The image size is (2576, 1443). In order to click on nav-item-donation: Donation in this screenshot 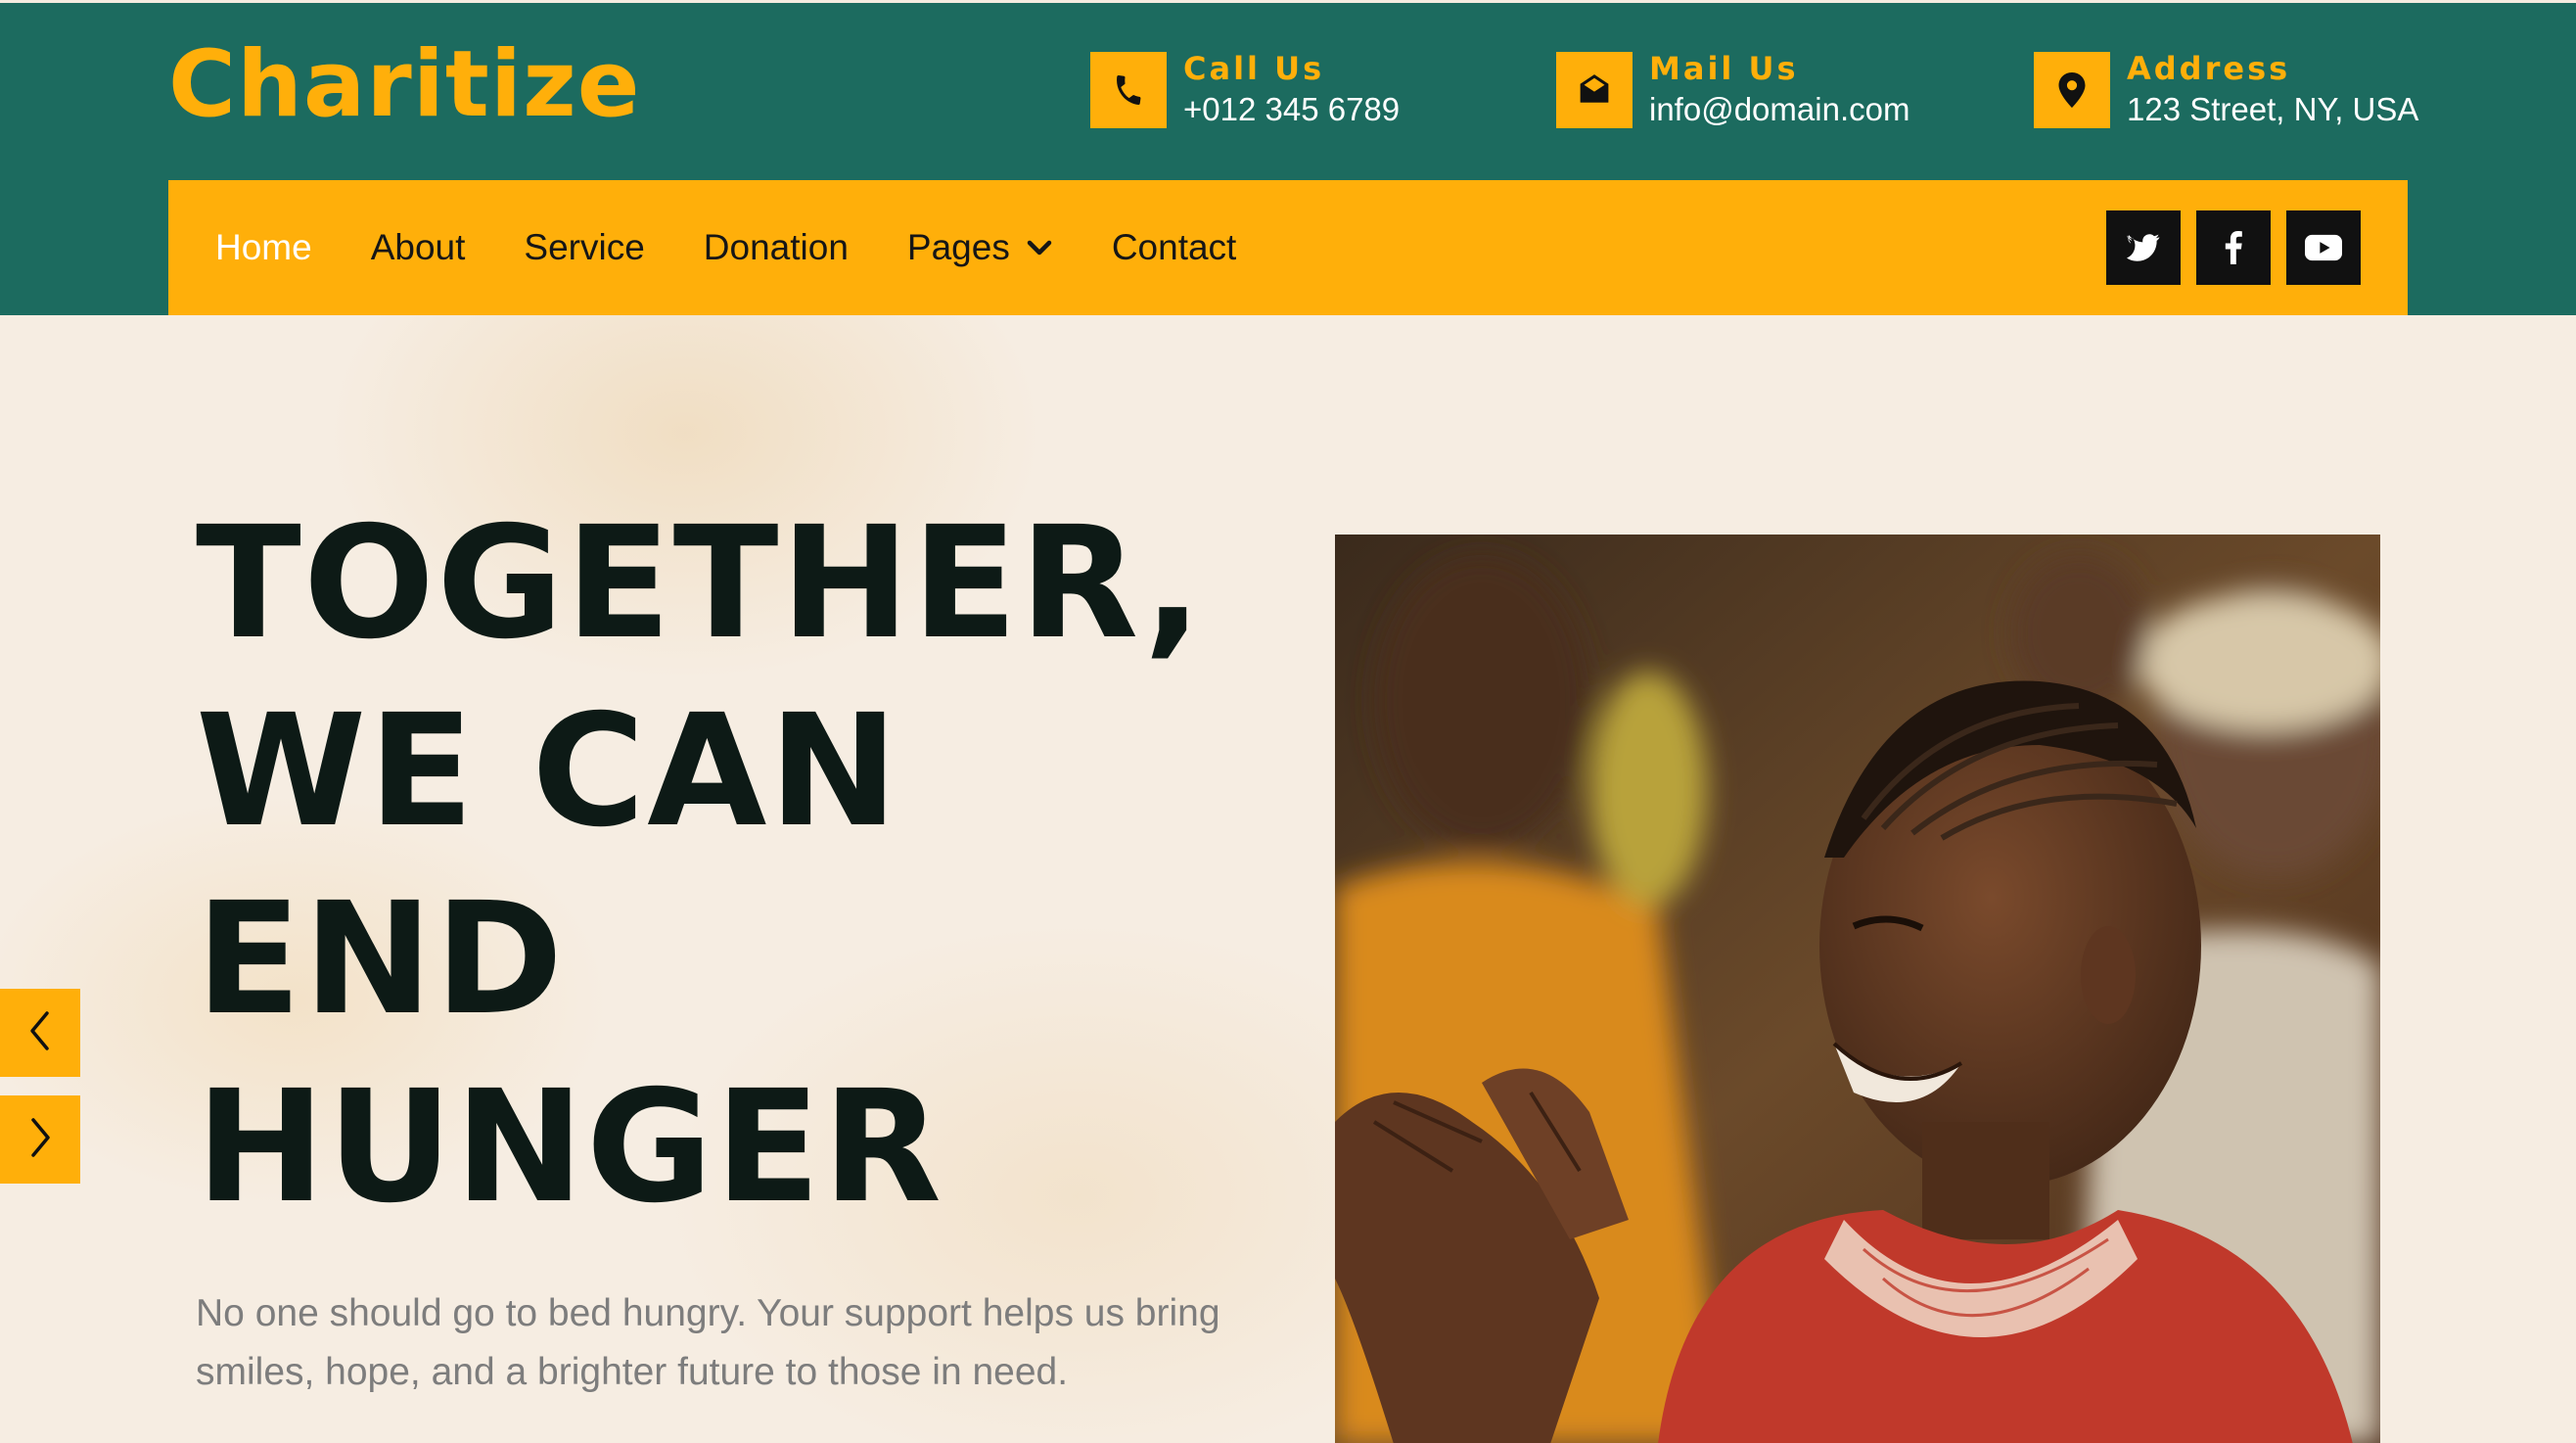, I will do `click(776, 247)`.